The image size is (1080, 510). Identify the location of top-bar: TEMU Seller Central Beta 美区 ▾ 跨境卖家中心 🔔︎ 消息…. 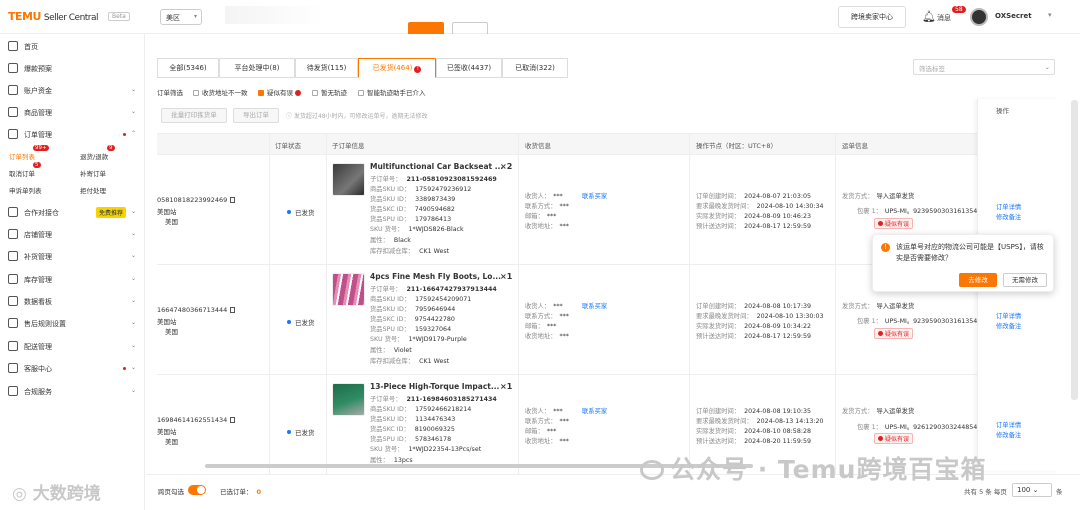
(540, 18).